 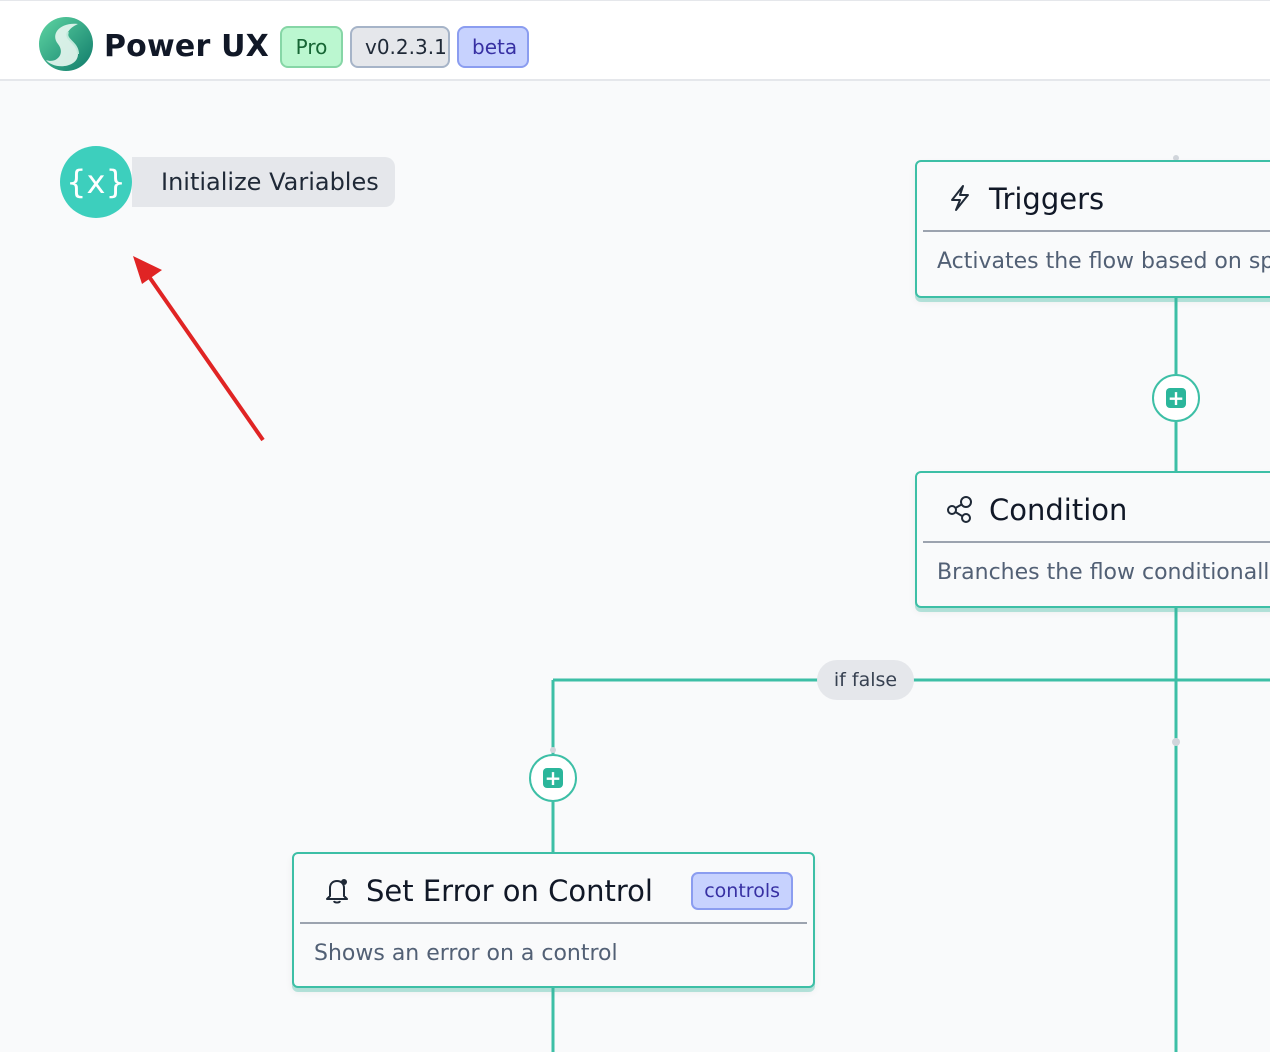 I want to click on node-header: Triggers, so click(x=1093, y=196).